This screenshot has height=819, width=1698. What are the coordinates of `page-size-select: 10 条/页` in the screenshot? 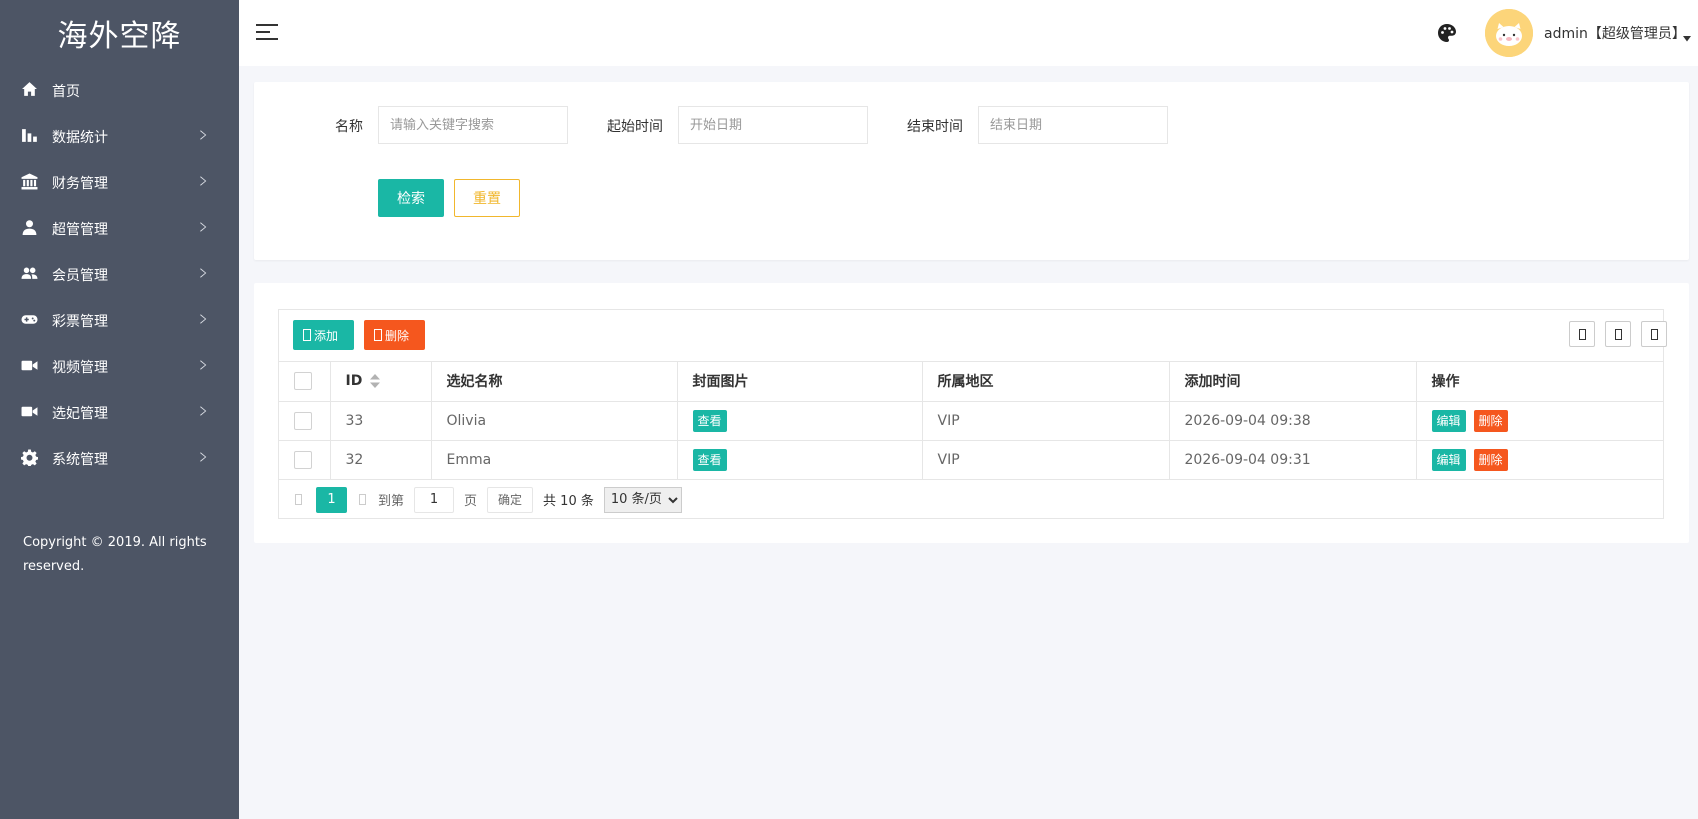 It's located at (642, 499).